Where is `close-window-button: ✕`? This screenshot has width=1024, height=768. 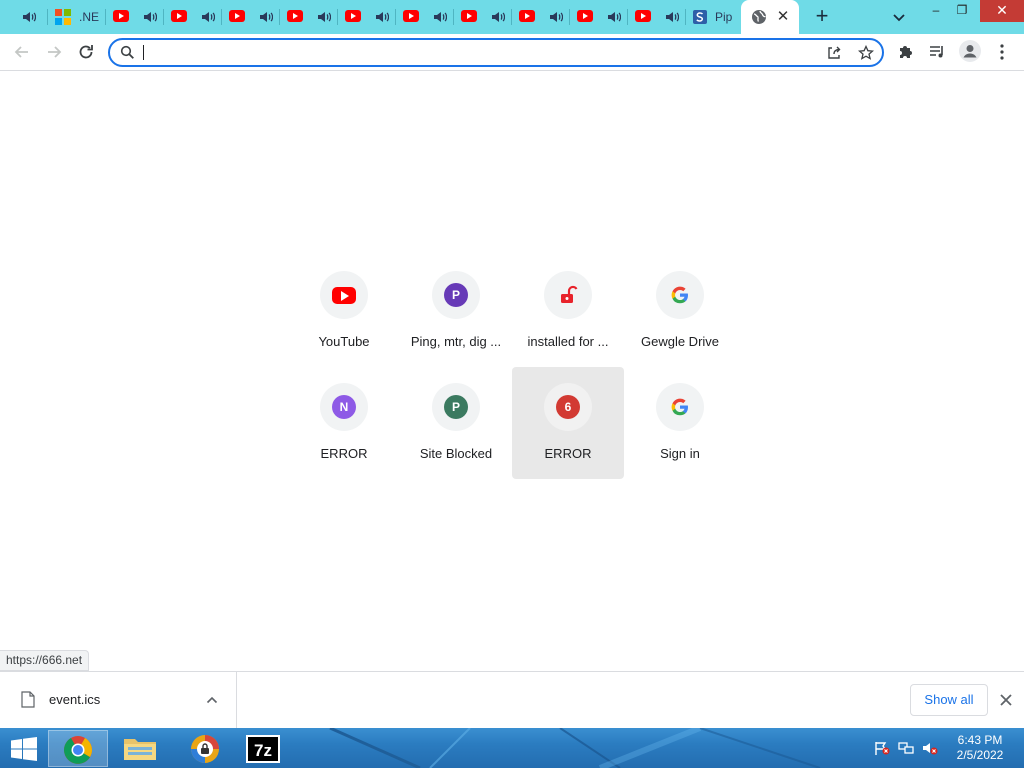
close-window-button: ✕ is located at coordinates (1002, 11).